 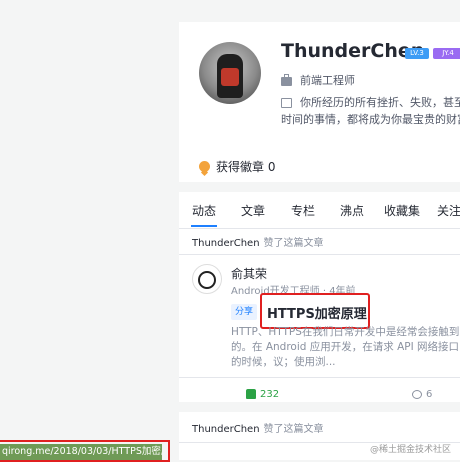 I want to click on badges-row: 获得徽章 0, so click(x=237, y=166).